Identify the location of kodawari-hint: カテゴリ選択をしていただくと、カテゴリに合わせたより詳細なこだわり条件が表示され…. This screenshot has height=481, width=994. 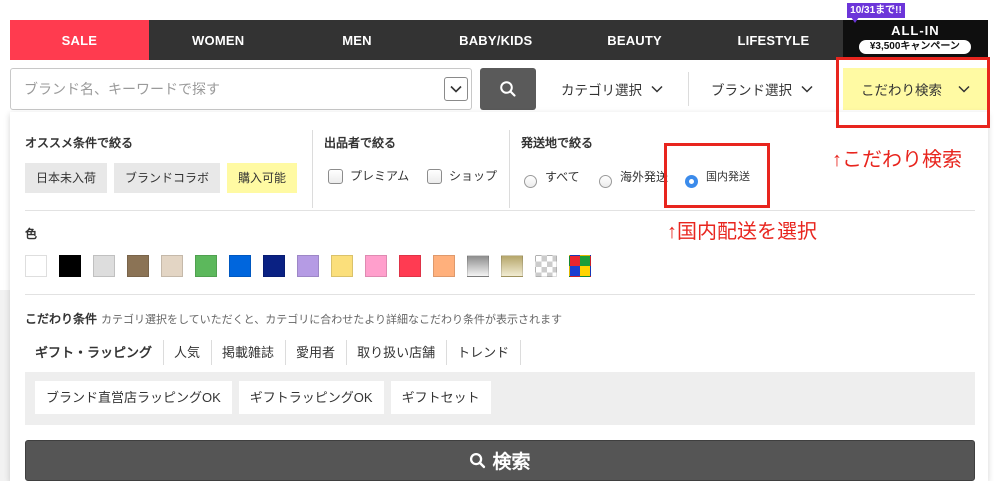
(332, 320).